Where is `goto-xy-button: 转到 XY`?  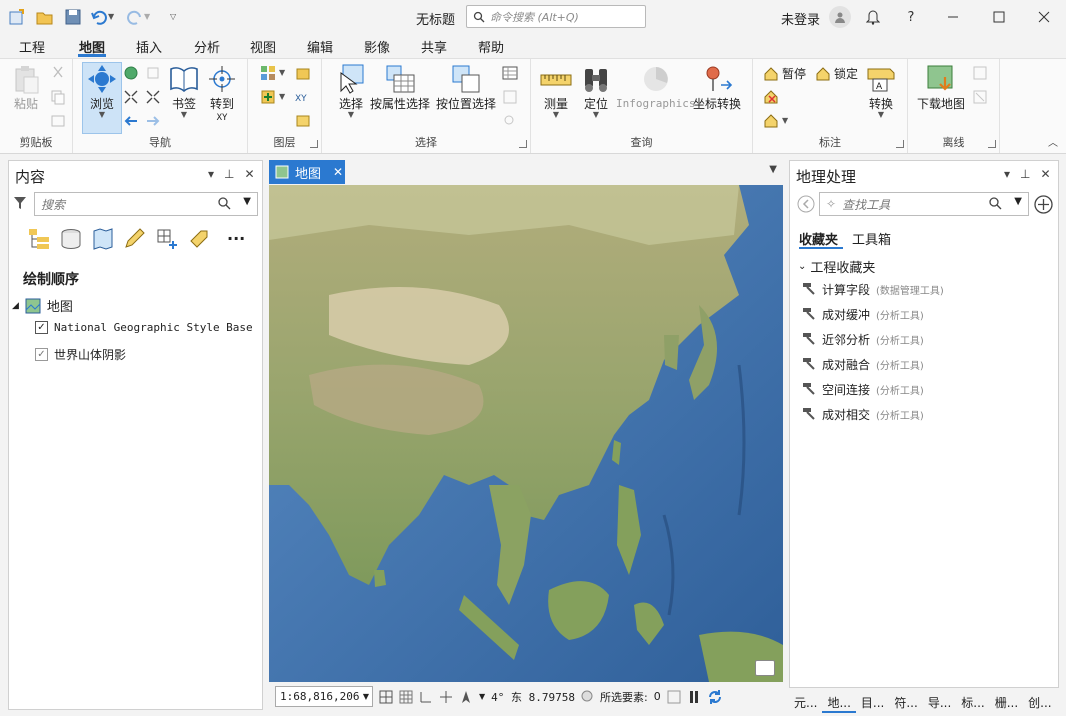
goto-xy-button: 转到 XY is located at coordinates (222, 94).